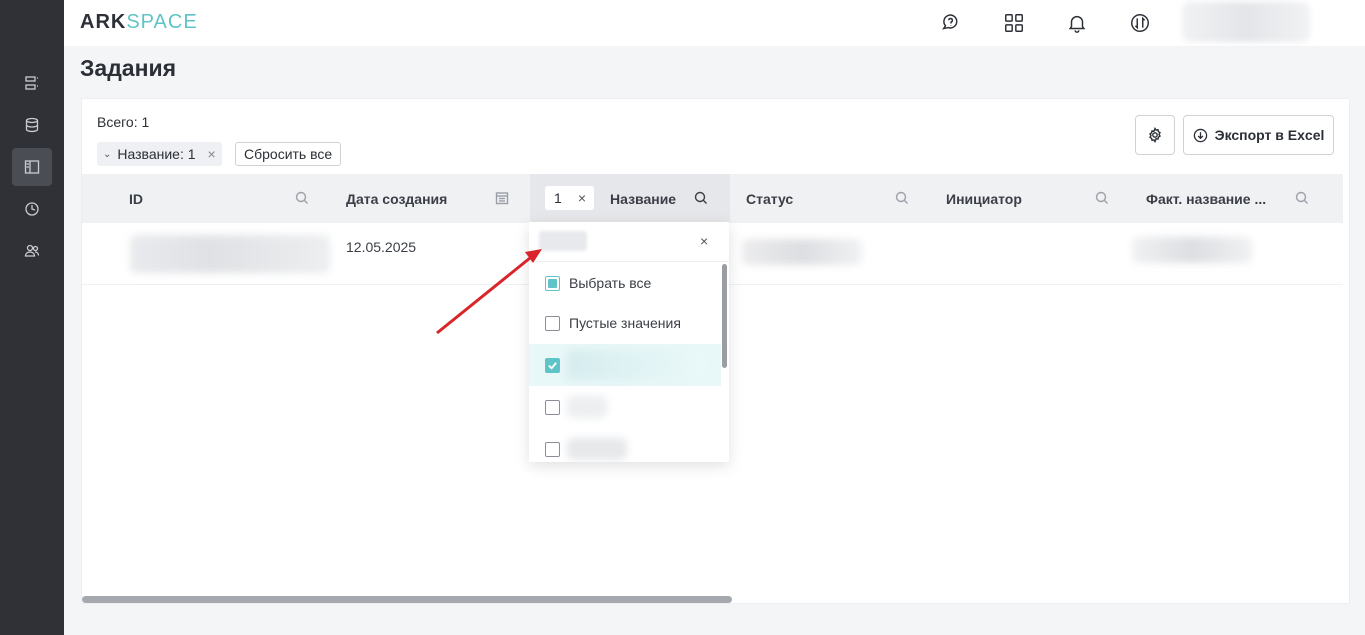 This screenshot has width=1365, height=635. I want to click on top-header: ARKSPACE, so click(714, 23).